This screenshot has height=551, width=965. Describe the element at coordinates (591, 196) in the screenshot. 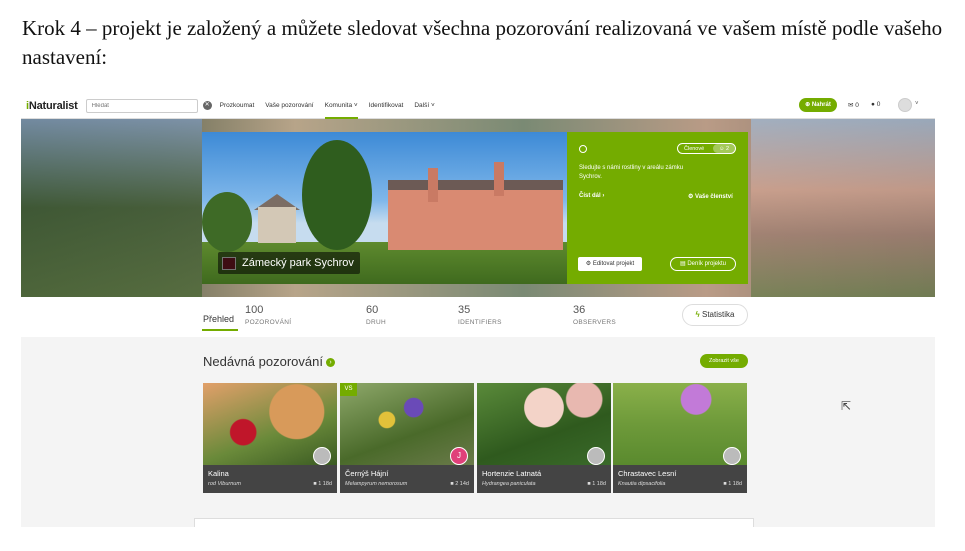

I see `read-more-link: Číst dál ›` at that location.